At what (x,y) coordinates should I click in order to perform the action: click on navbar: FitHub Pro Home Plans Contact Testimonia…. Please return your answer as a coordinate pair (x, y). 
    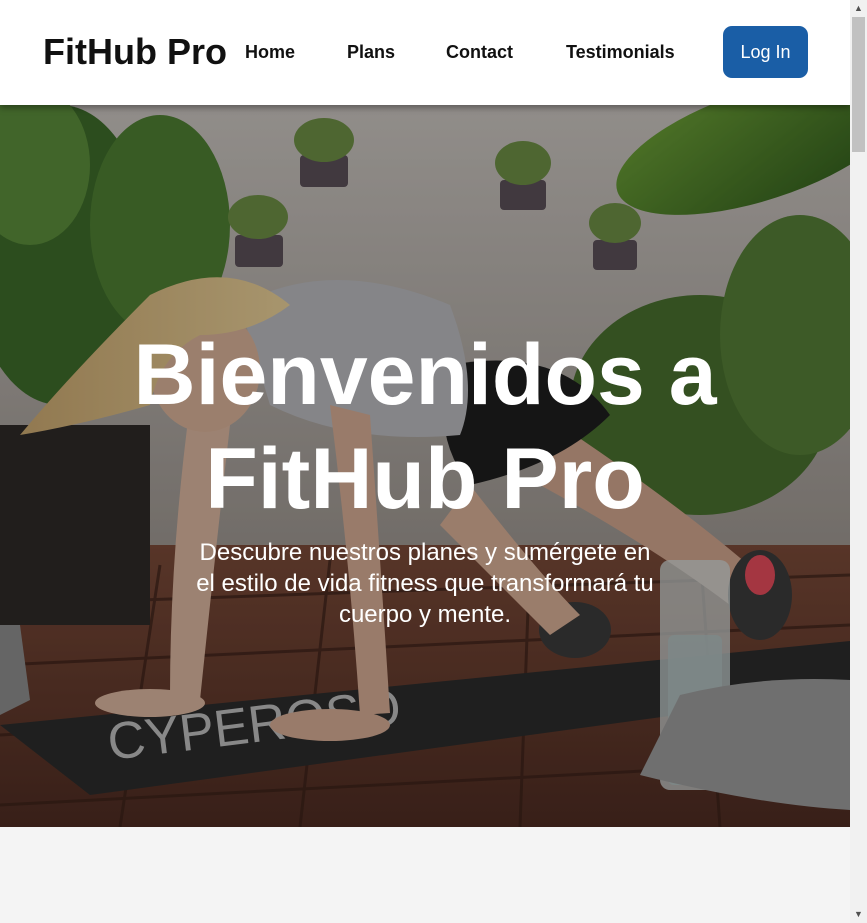
    Looking at the image, I should click on (425, 52).